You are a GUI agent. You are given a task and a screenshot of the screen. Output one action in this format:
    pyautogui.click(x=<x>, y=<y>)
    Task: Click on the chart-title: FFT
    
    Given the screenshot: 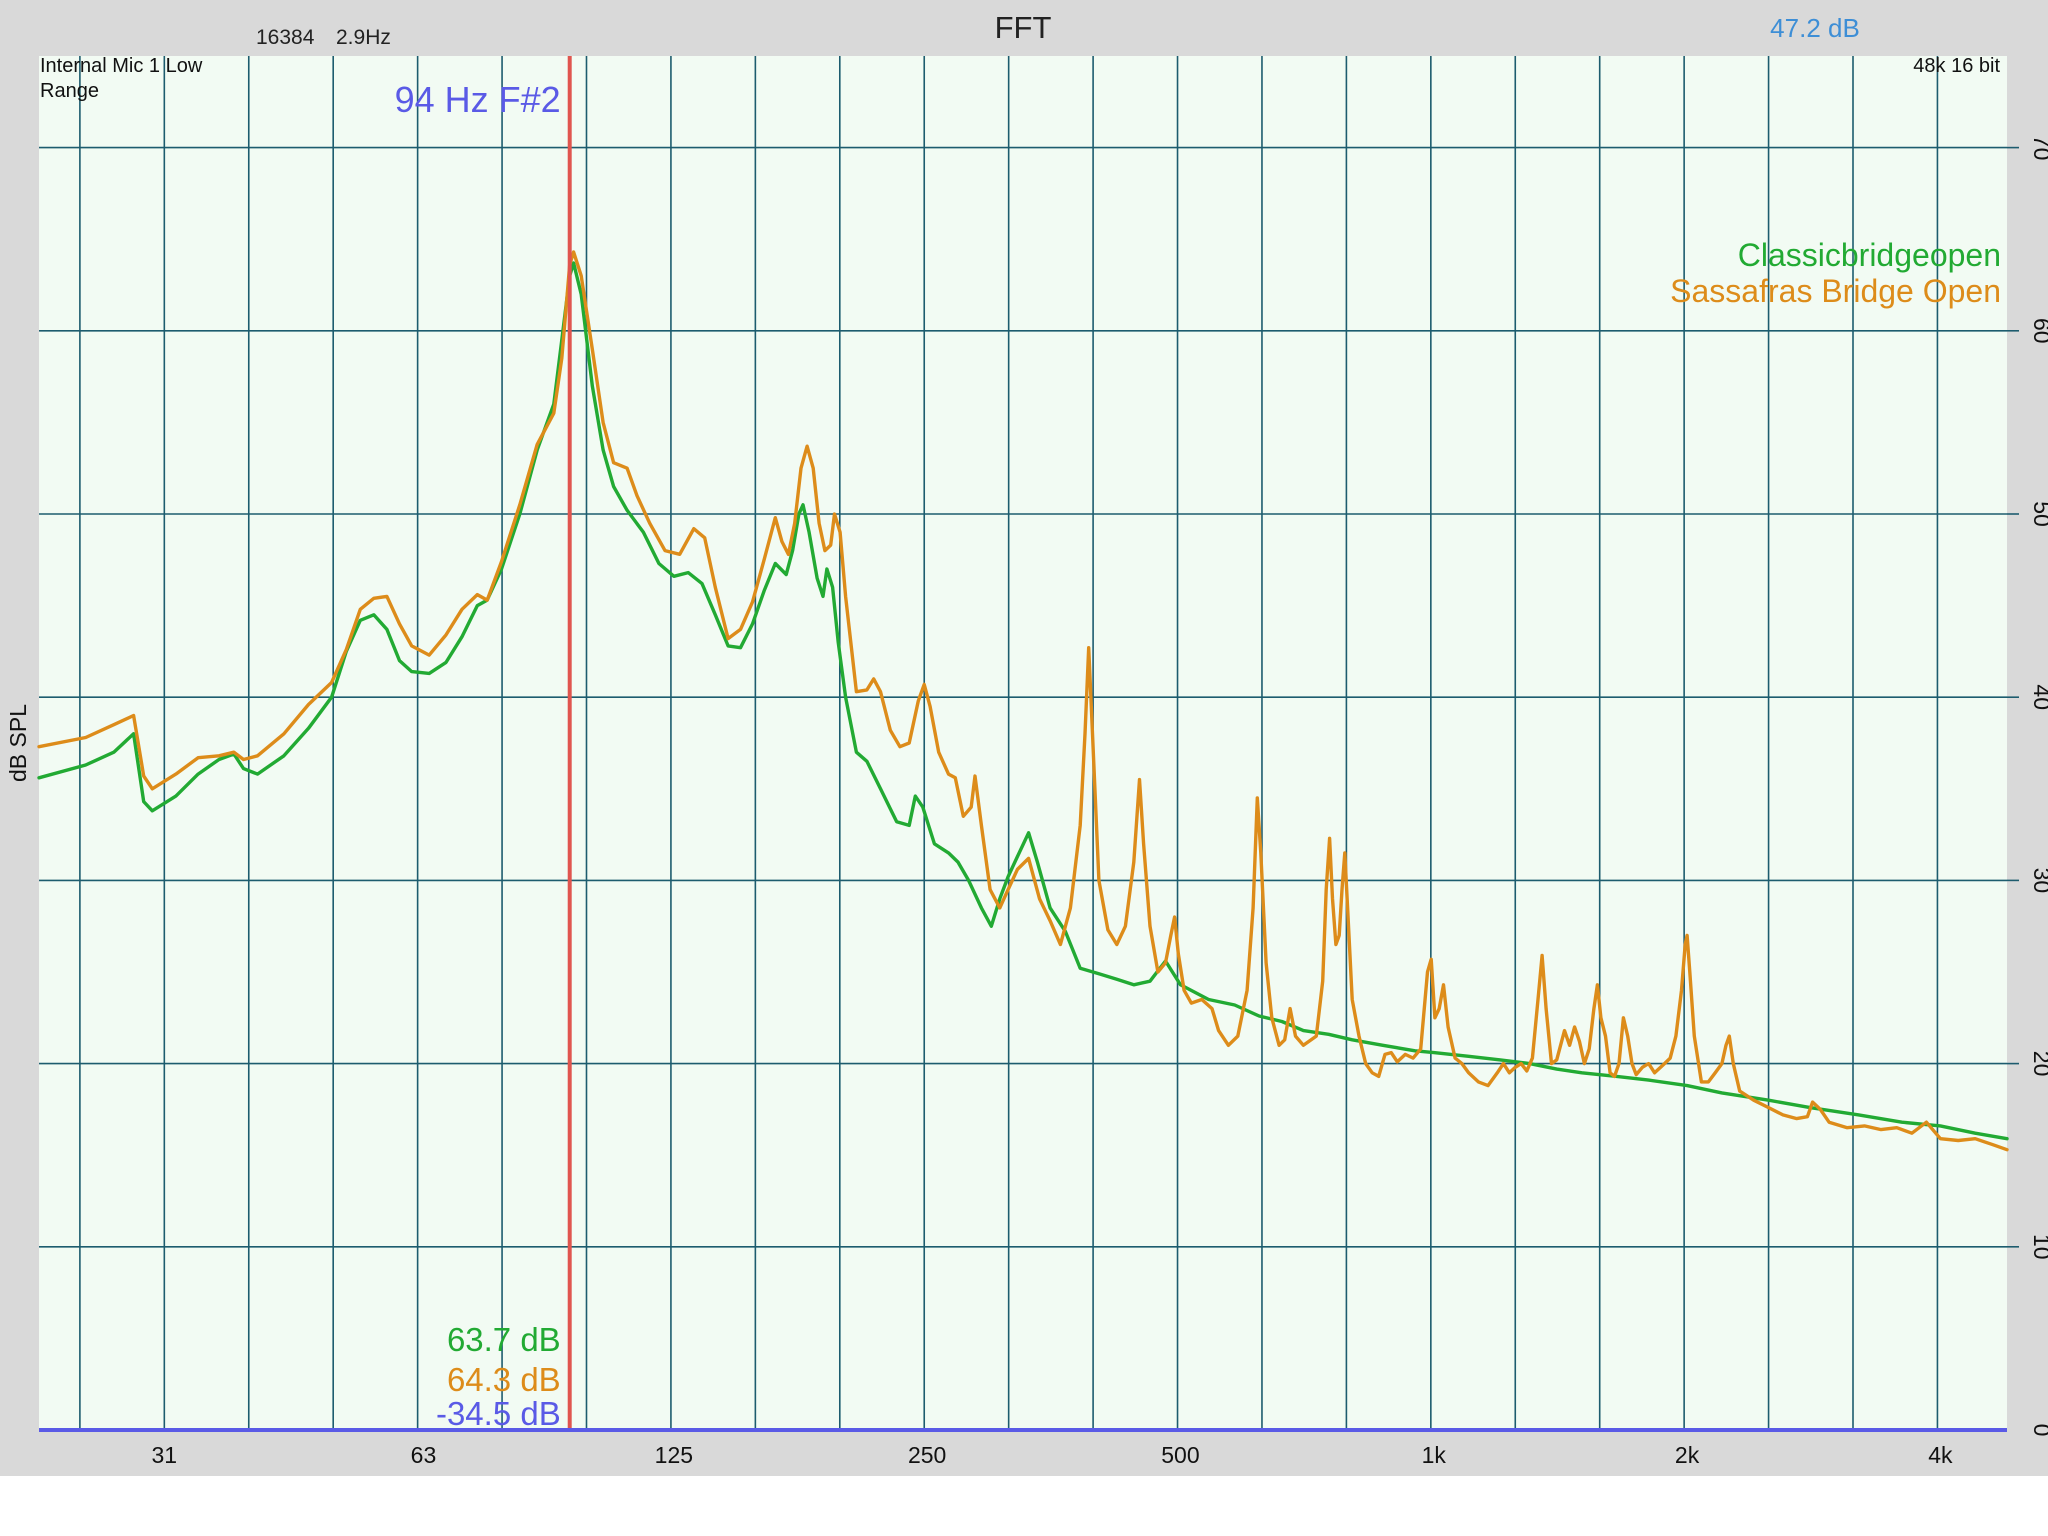 What is the action you would take?
    pyautogui.click(x=1023, y=27)
    